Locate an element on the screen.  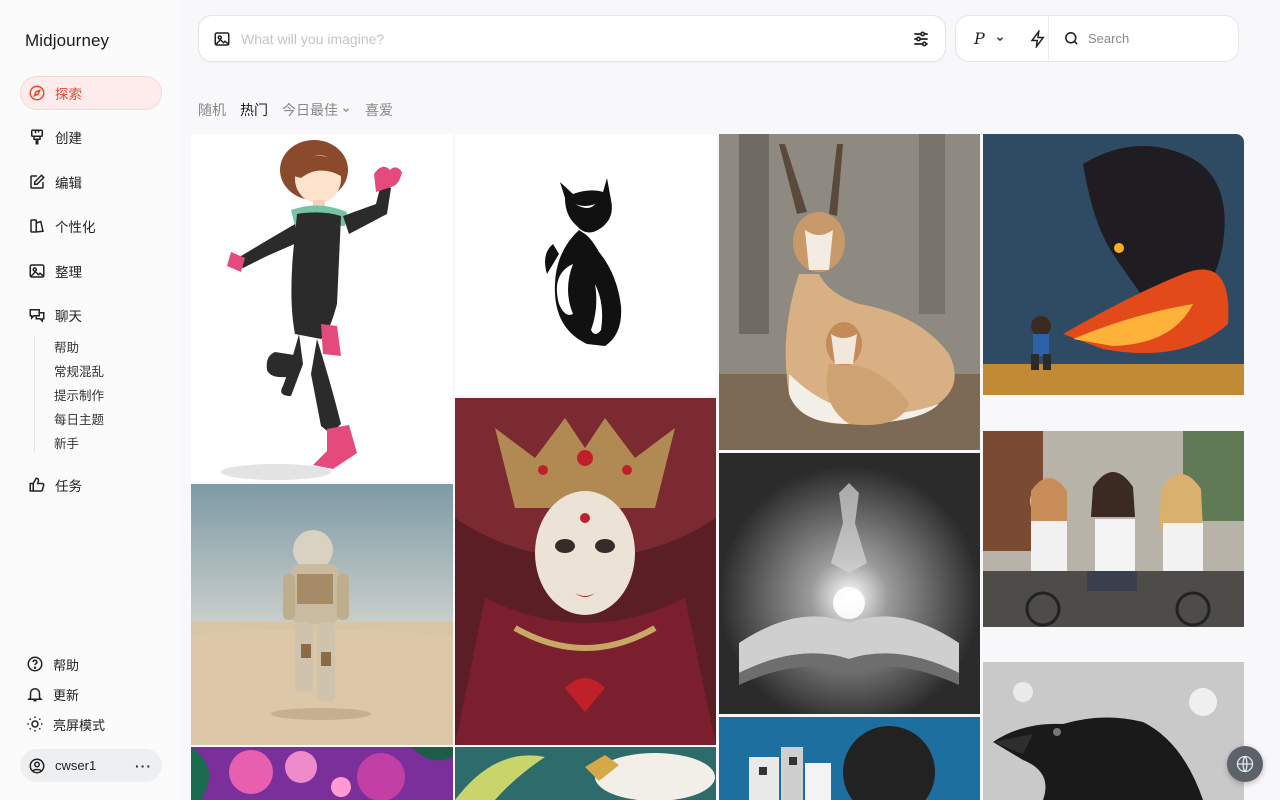
magic-book-illustration is located at coordinates (849, 583).